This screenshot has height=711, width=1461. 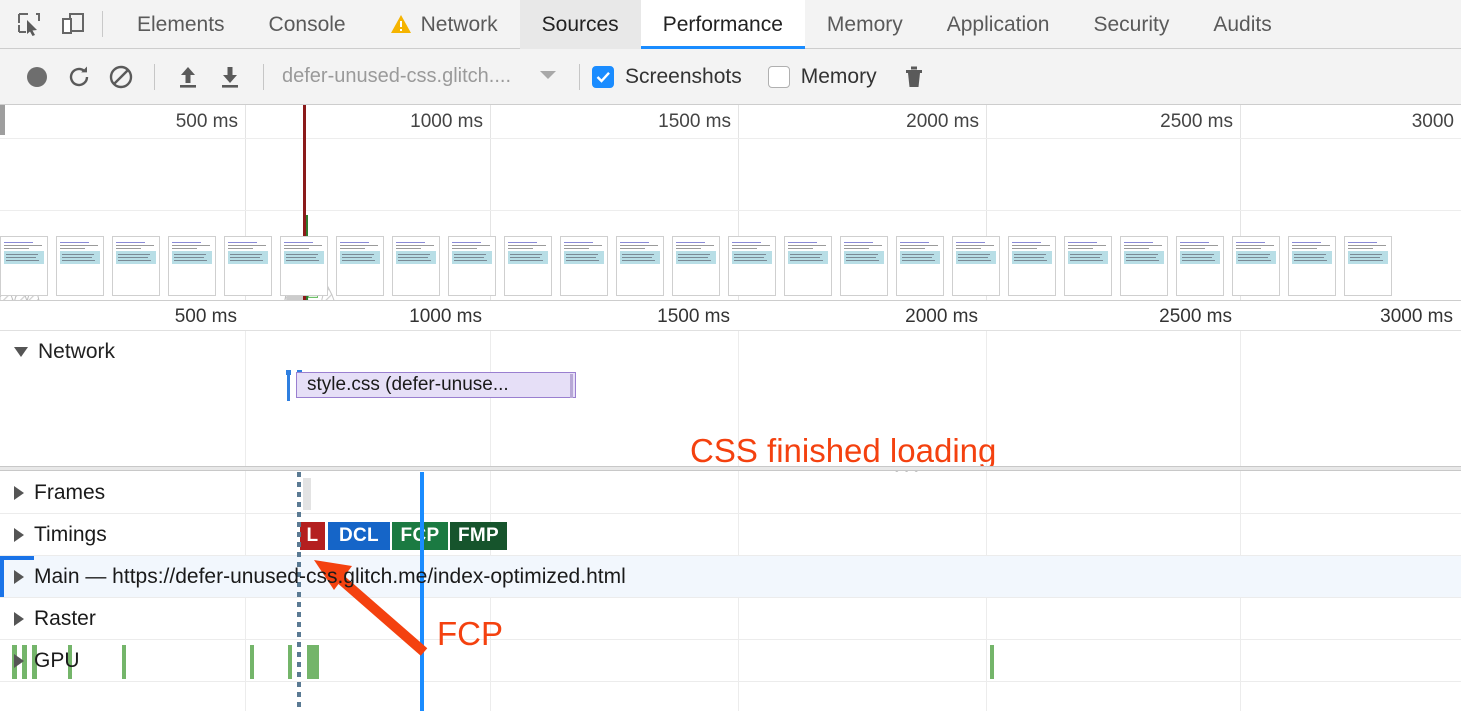 What do you see at coordinates (70, 534) in the screenshot?
I see `track-label-text: Timings` at bounding box center [70, 534].